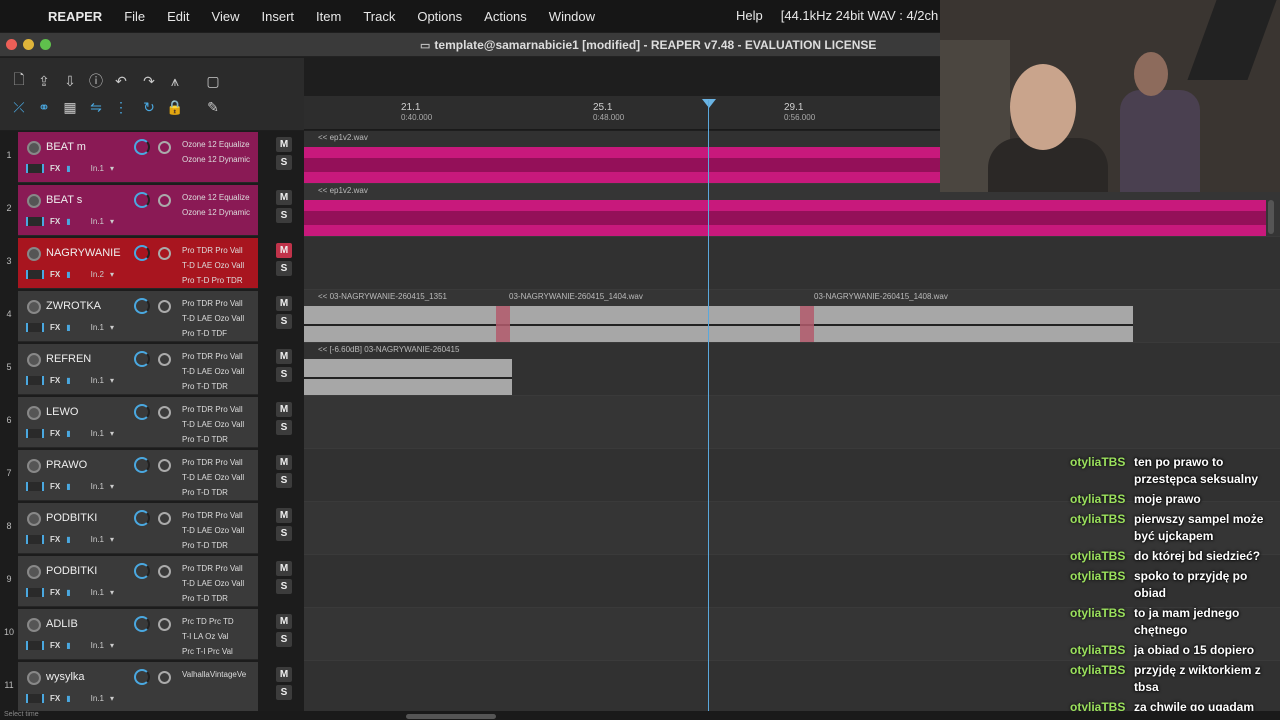 The width and height of the screenshot is (1280, 720). What do you see at coordinates (131, 687) in the screenshot?
I see `track-11: 11 wysylka FX ▮ In.1 ▾ ValhallaVintageVe` at bounding box center [131, 687].